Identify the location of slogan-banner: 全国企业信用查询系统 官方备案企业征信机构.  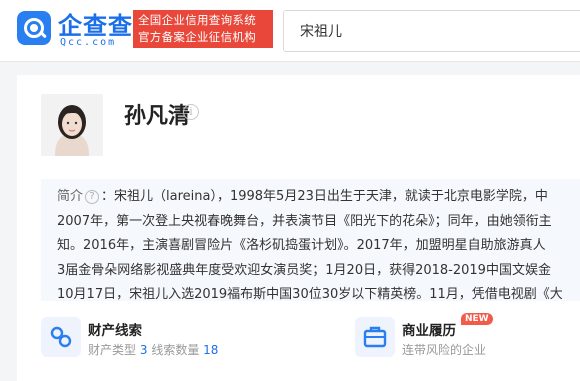
(203, 29).